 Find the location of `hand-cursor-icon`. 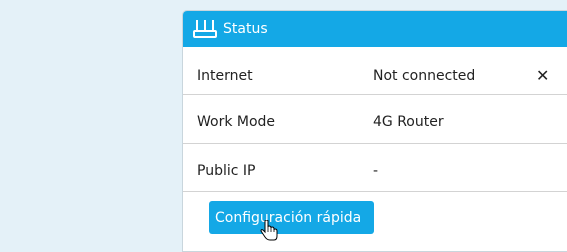

hand-cursor-icon is located at coordinates (269, 230).